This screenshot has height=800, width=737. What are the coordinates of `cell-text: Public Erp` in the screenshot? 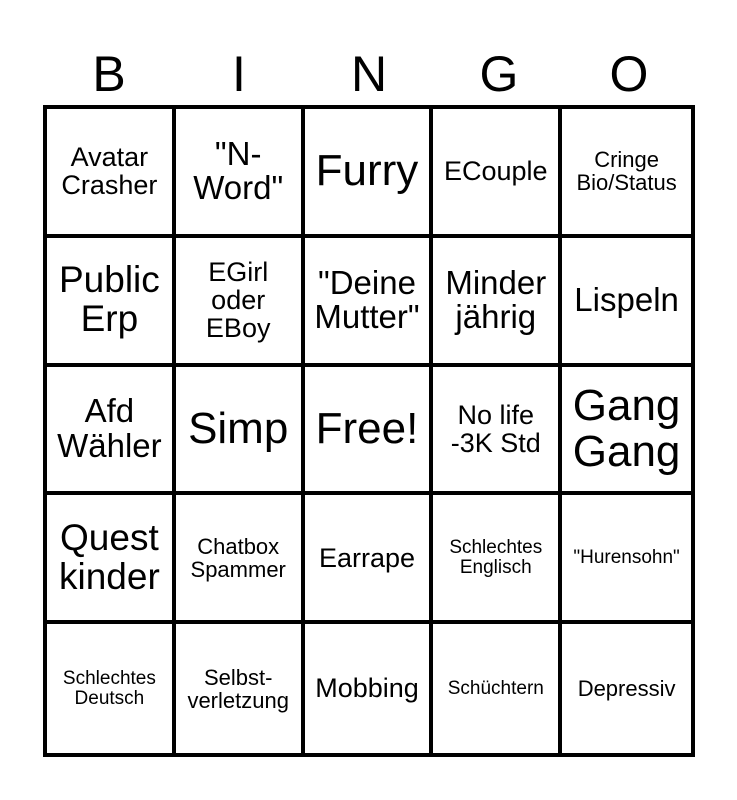 It's located at (109, 299).